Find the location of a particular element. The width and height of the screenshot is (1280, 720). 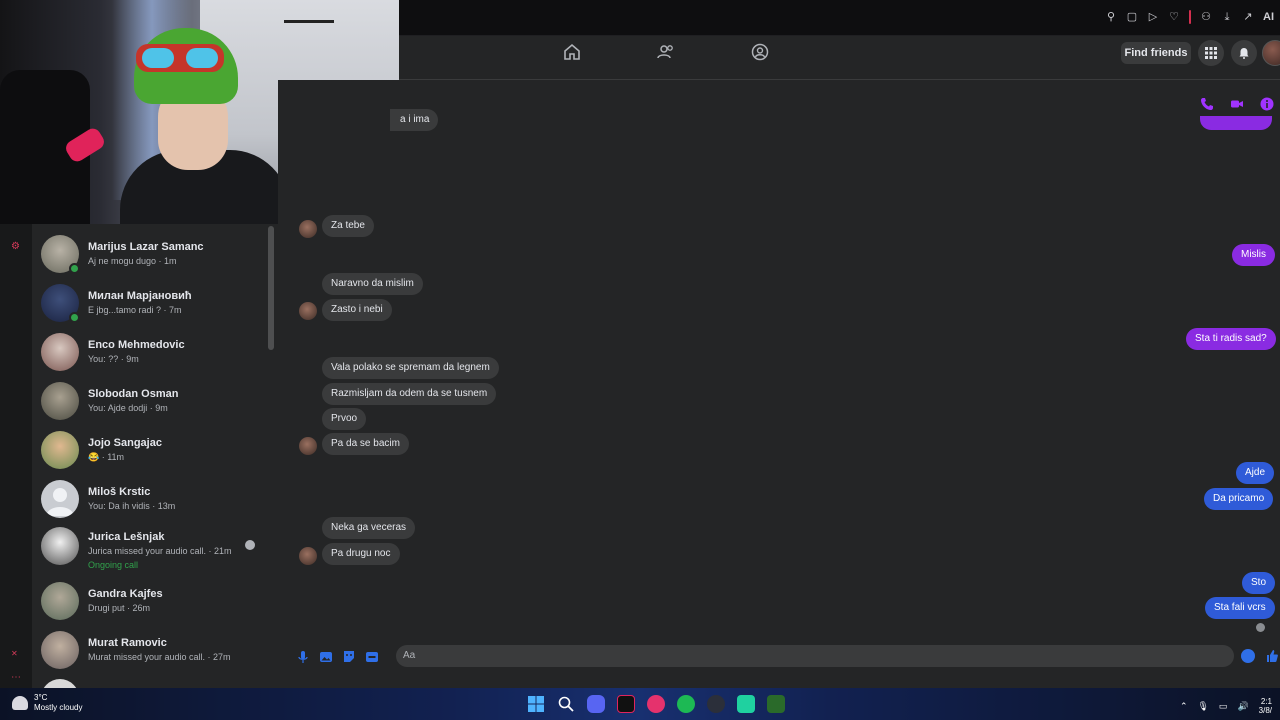

heart-icon: ♡ is located at coordinates (1174, 17).